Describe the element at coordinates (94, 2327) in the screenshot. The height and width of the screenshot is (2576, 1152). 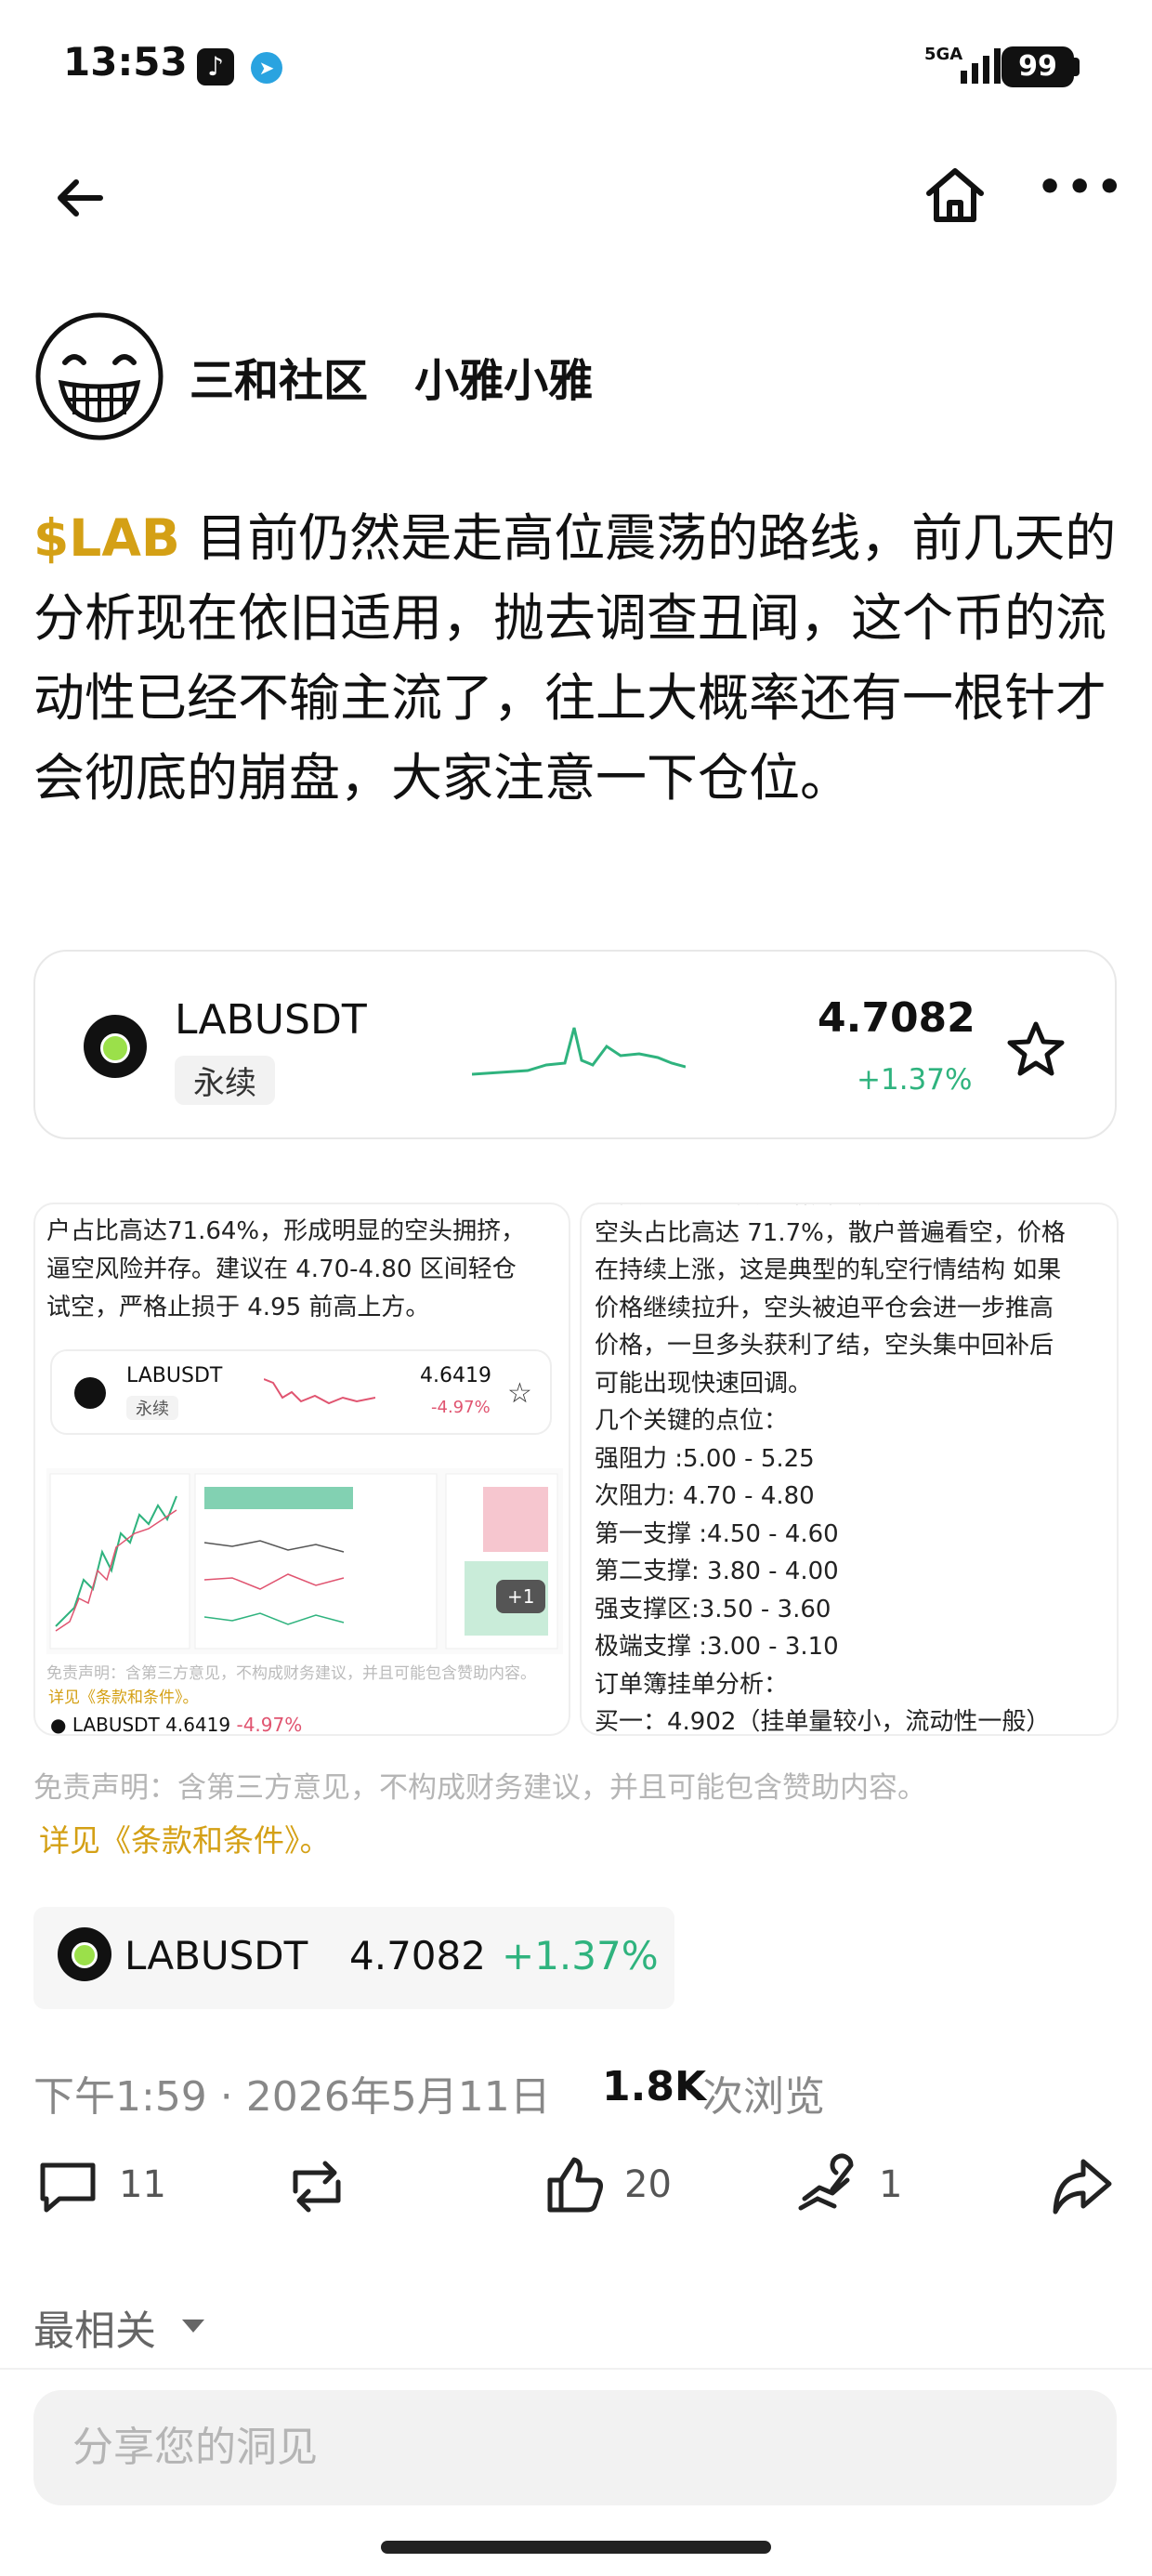
I see `sort-dropdown: 最相关` at that location.